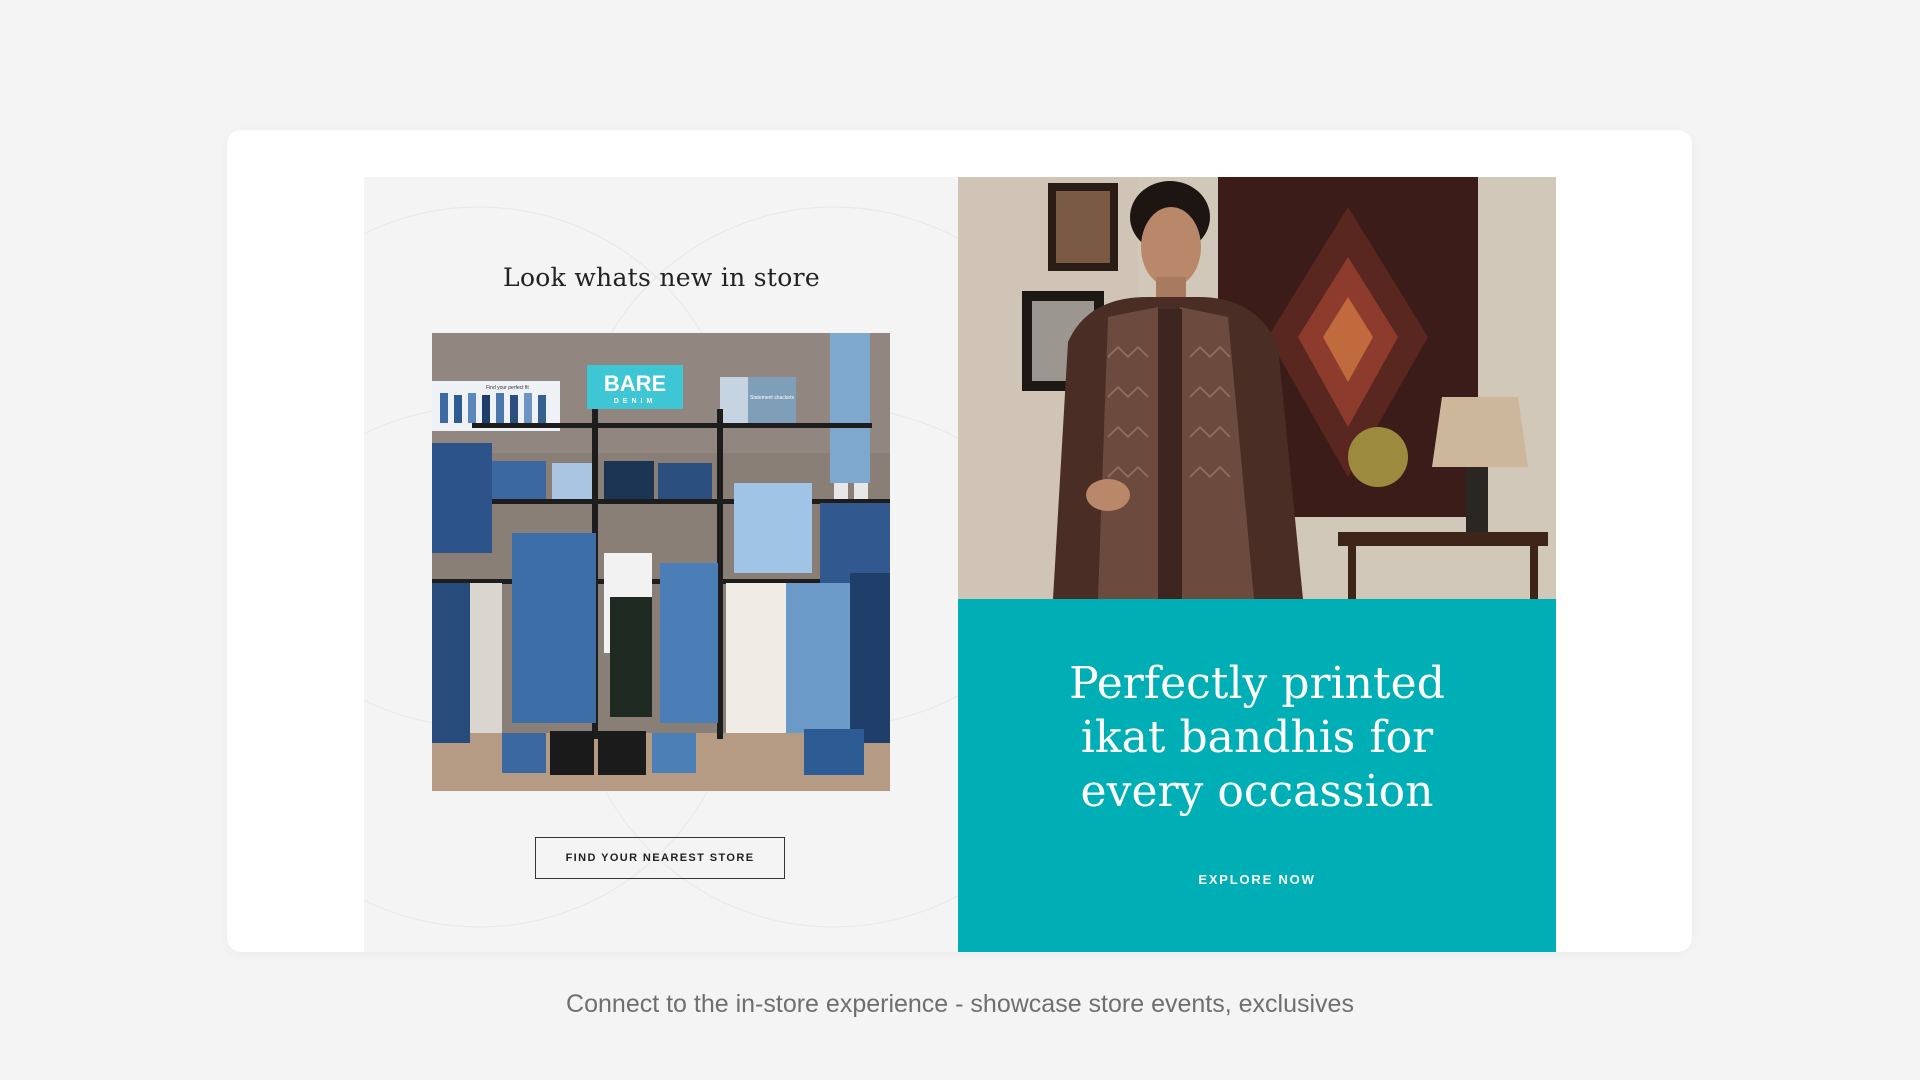 The image size is (1920, 1080). What do you see at coordinates (772, 398) in the screenshot?
I see `svg-text: Statement shackets` at bounding box center [772, 398].